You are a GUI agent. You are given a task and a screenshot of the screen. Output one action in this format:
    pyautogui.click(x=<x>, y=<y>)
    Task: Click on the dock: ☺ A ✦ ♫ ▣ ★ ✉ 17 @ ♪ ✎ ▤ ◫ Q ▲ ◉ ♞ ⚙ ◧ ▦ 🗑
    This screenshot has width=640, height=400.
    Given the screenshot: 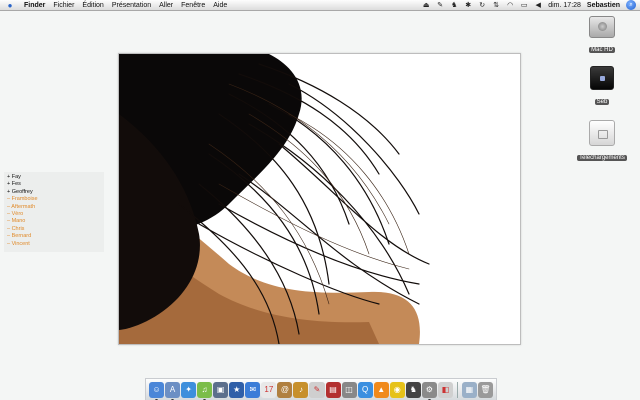 What is the action you would take?
    pyautogui.click(x=321, y=389)
    